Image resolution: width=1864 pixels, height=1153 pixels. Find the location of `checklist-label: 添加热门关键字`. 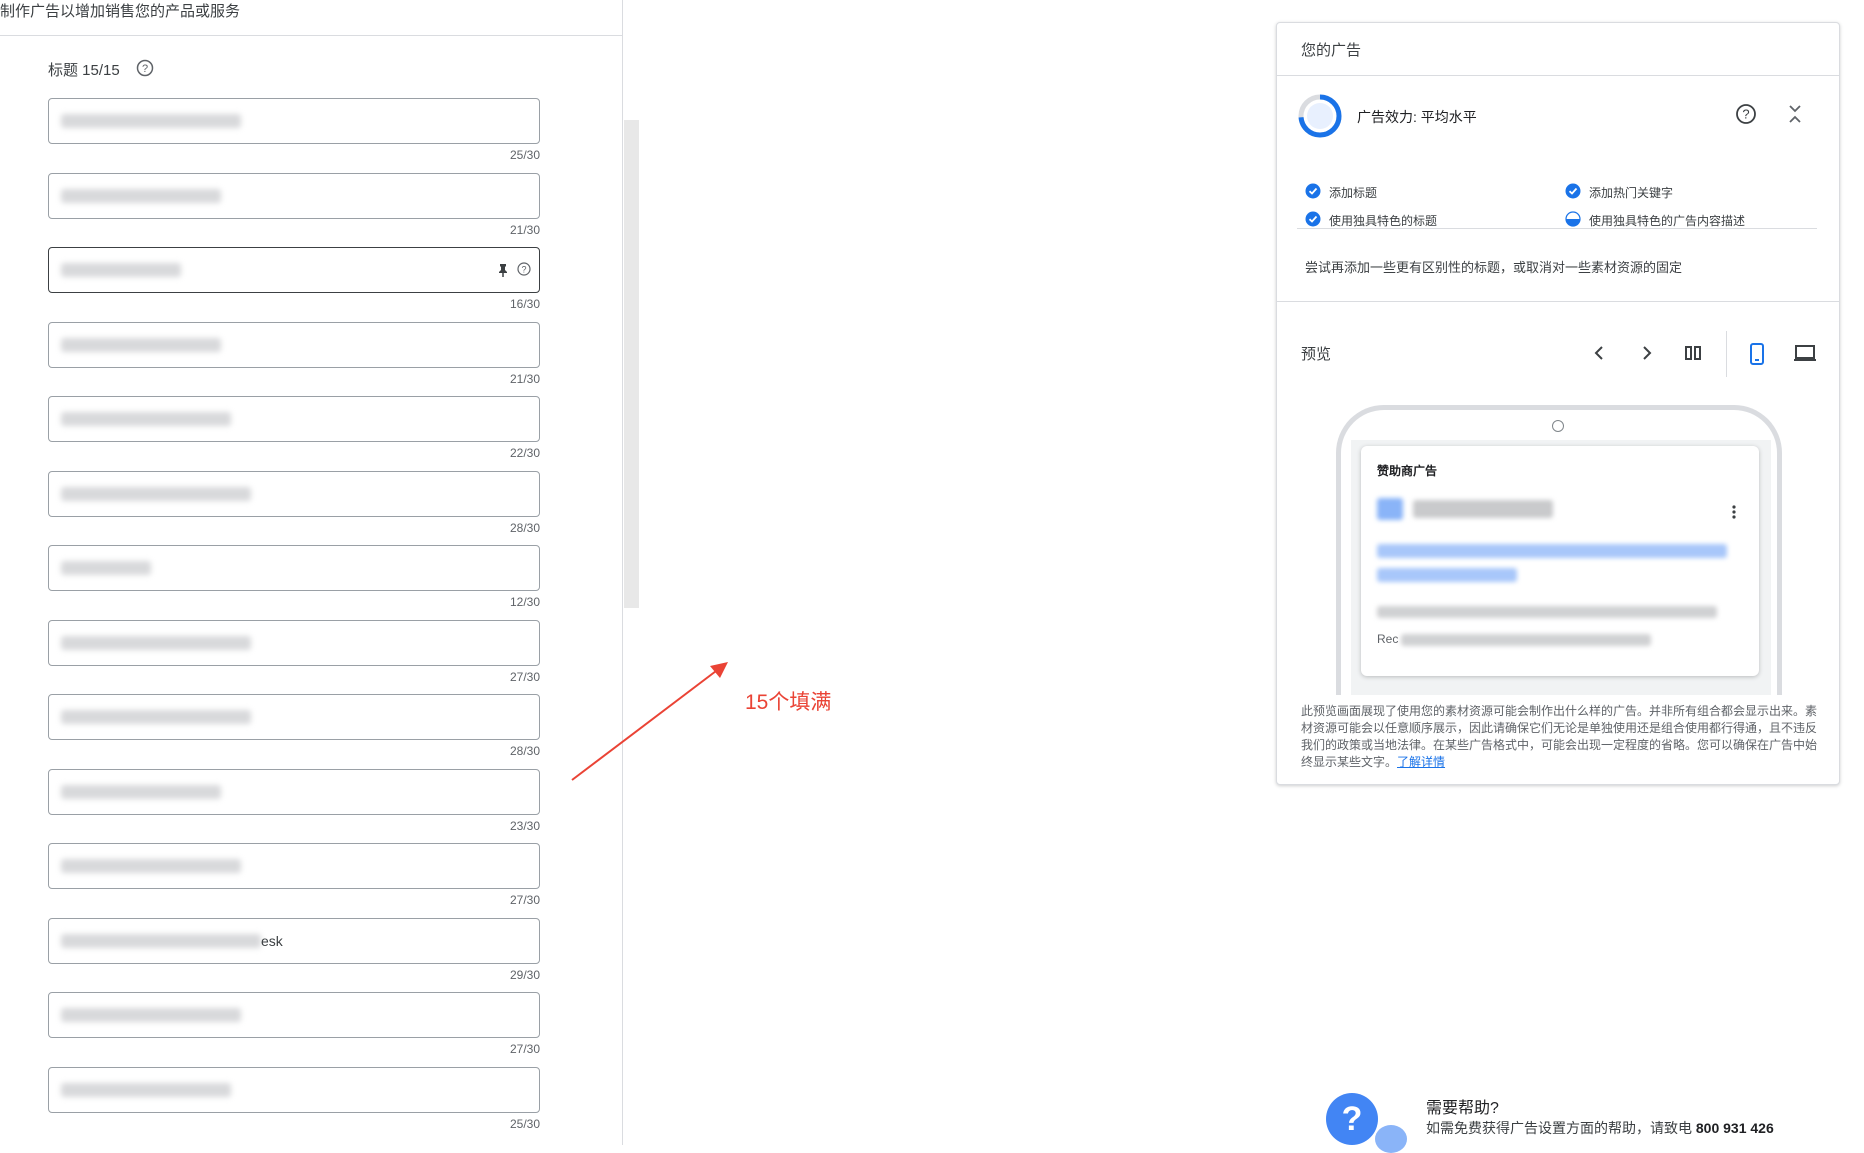

checklist-label: 添加热门关键字 is located at coordinates (1631, 193).